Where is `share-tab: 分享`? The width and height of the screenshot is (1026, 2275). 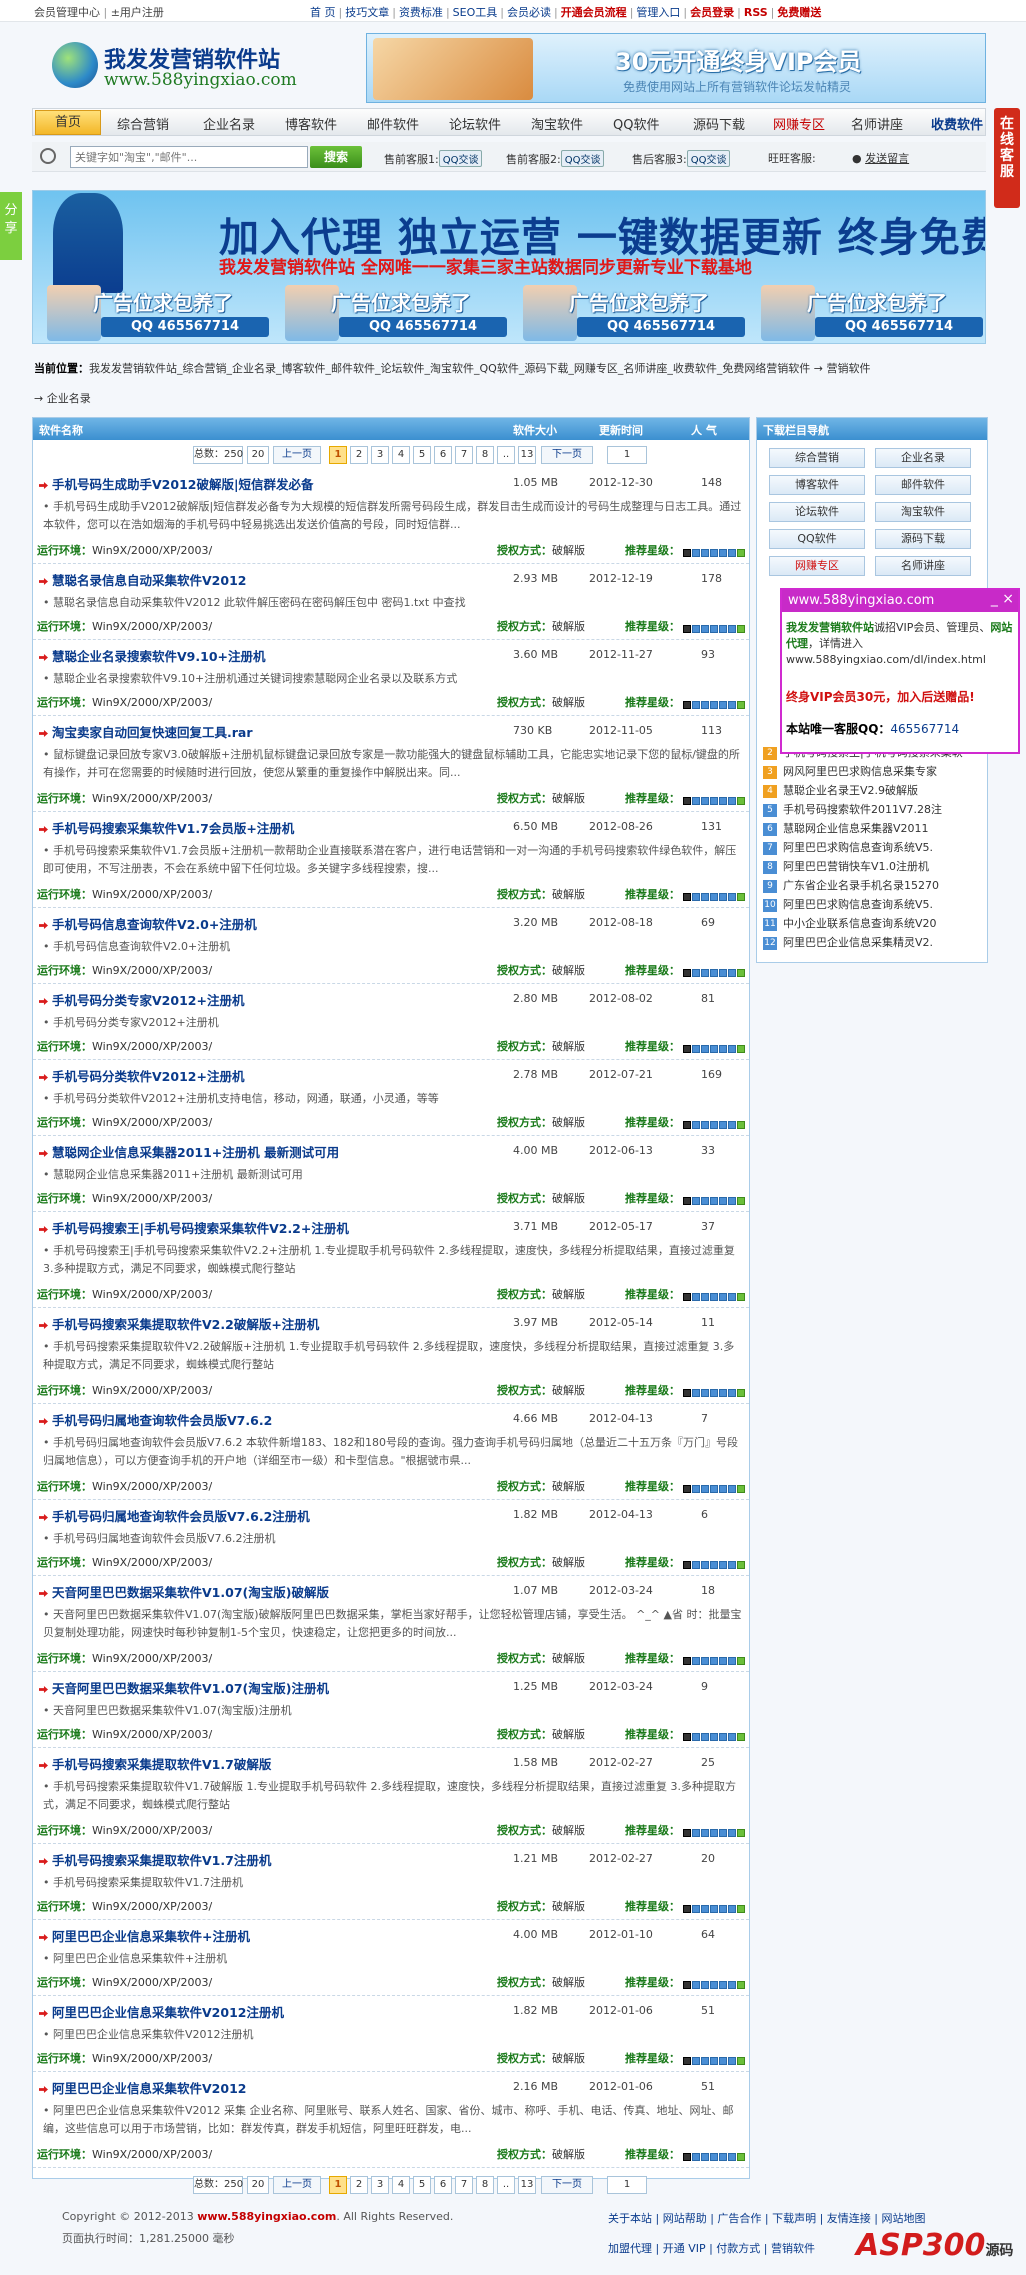 share-tab: 分享 is located at coordinates (11, 226).